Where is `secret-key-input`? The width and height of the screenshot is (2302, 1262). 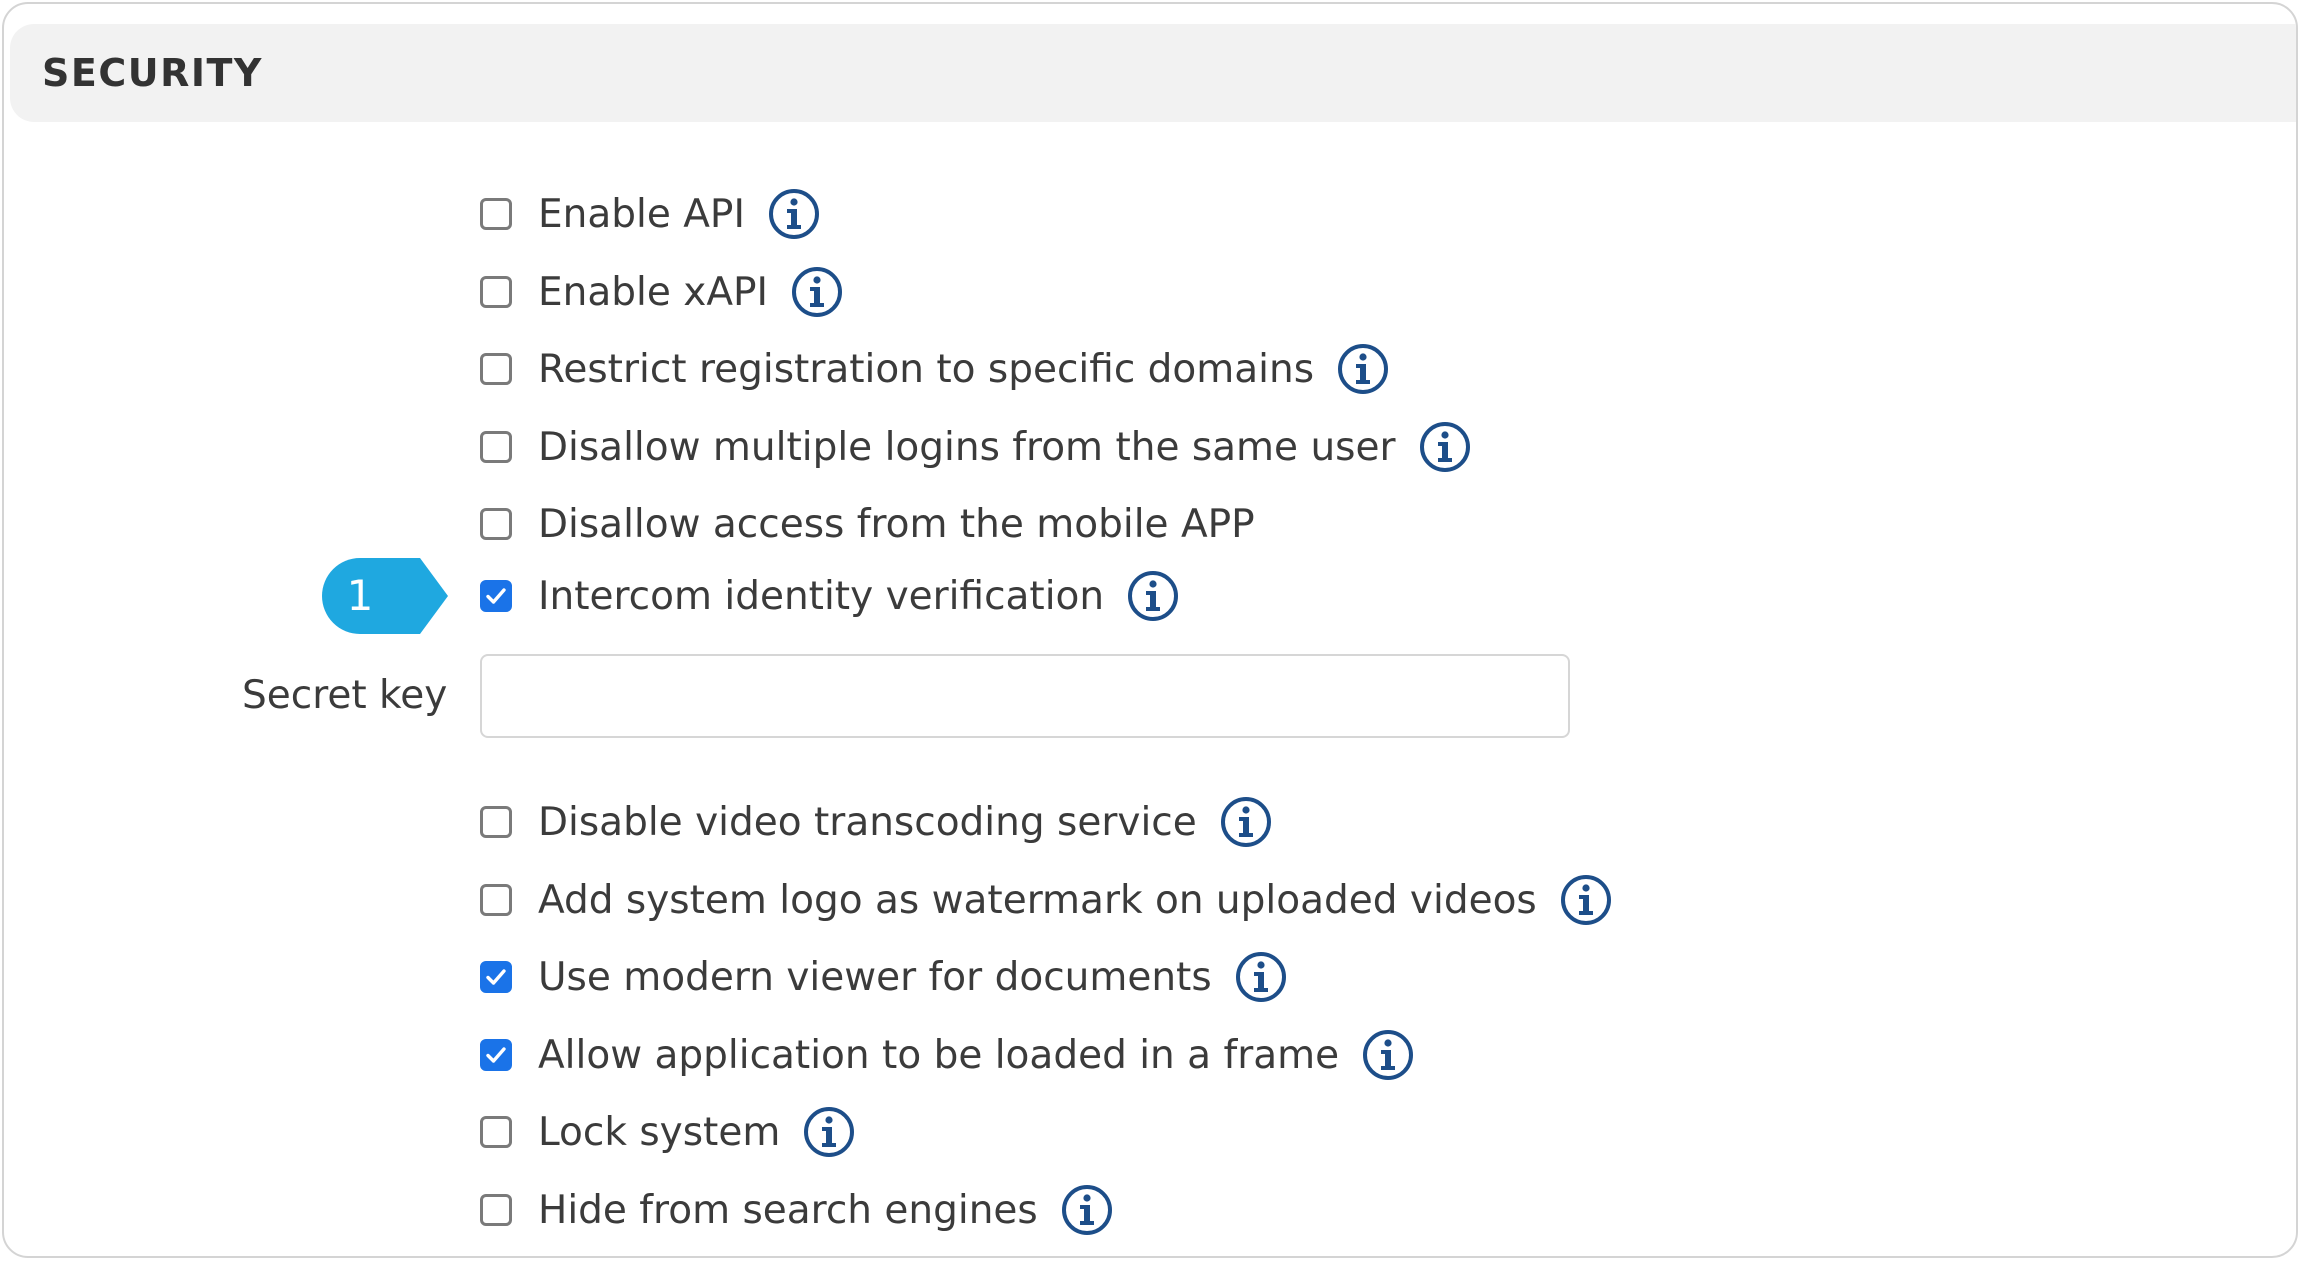 secret-key-input is located at coordinates (1025, 696).